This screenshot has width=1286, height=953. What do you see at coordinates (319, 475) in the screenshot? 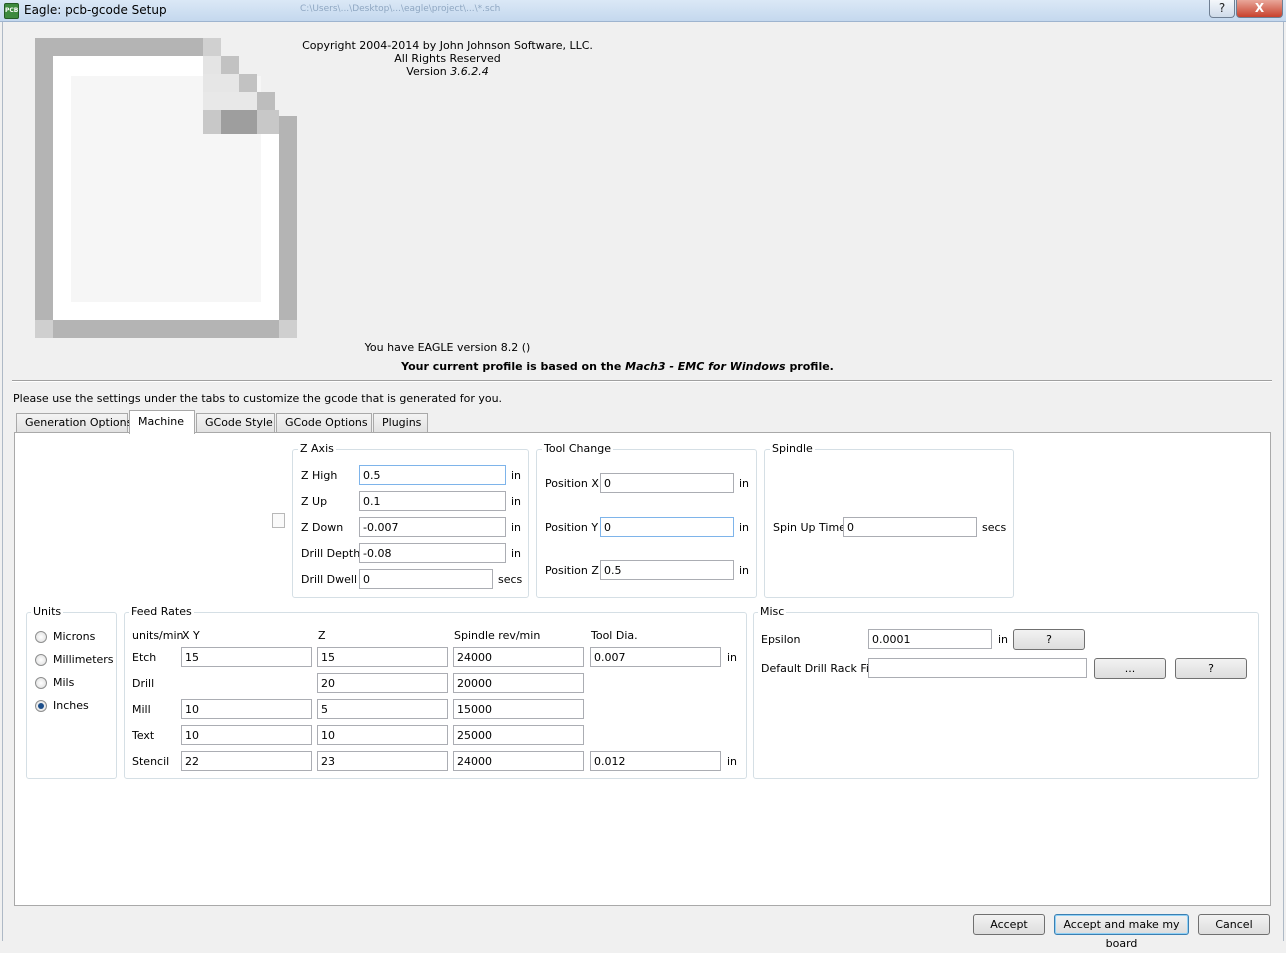
I see `z-high-label: Z High` at bounding box center [319, 475].